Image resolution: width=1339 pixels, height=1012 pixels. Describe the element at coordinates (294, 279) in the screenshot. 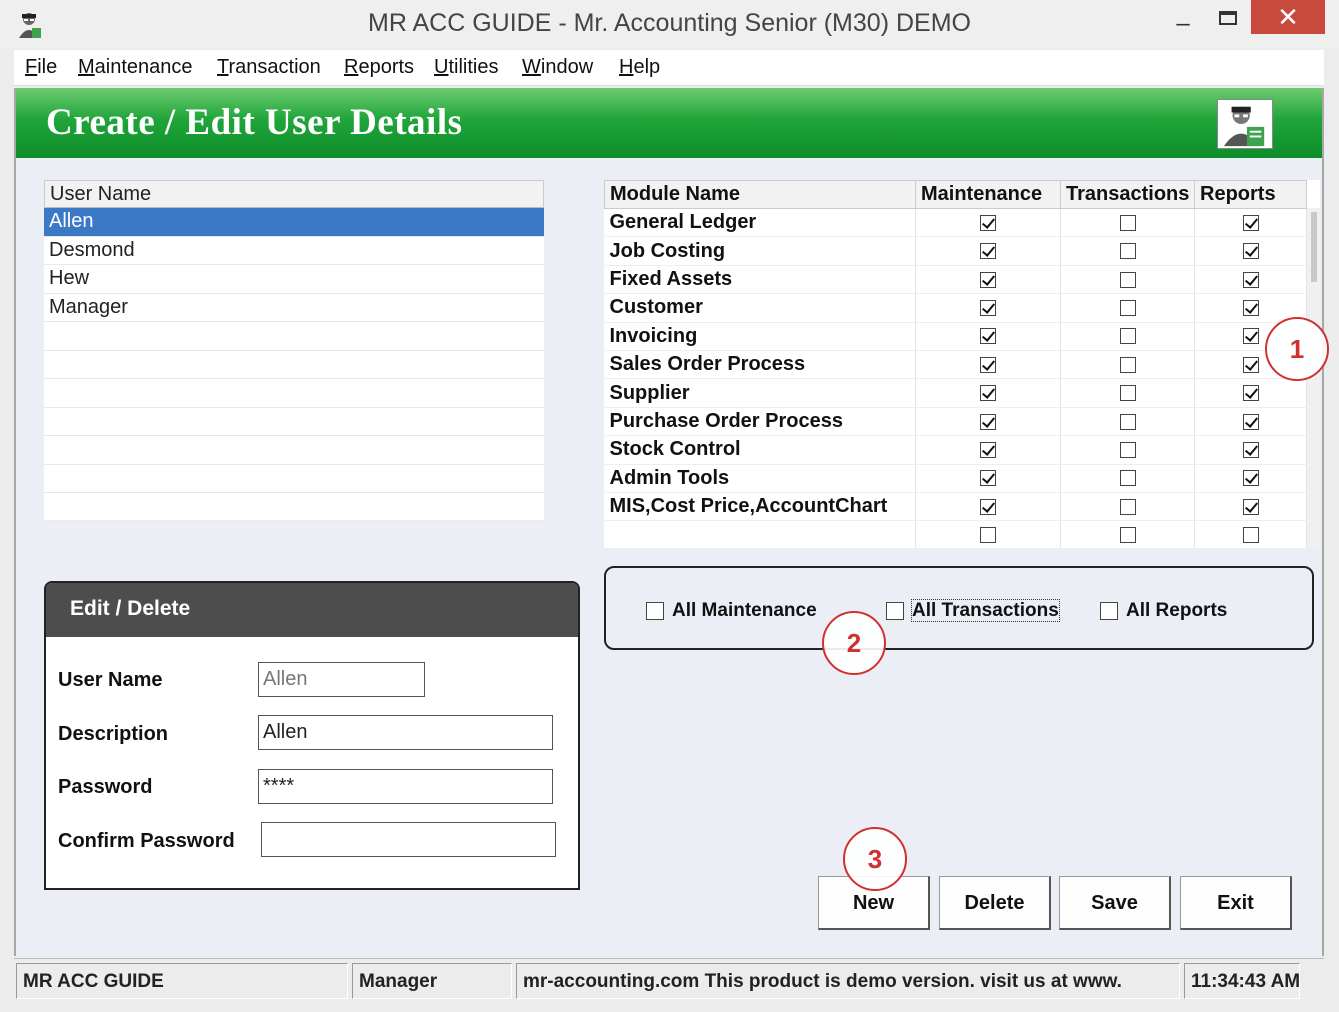

I see `list-item: Hew` at that location.